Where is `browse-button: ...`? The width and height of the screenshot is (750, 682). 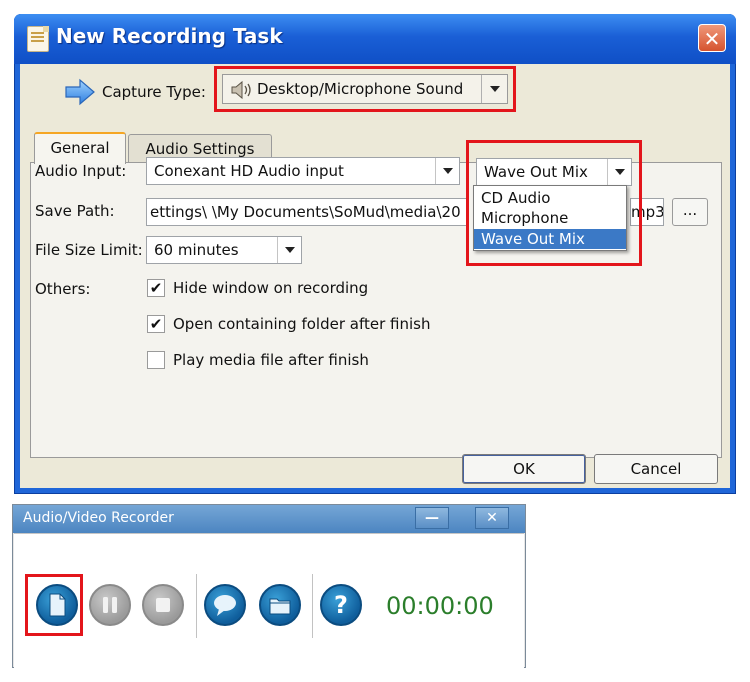
browse-button: ... is located at coordinates (690, 212).